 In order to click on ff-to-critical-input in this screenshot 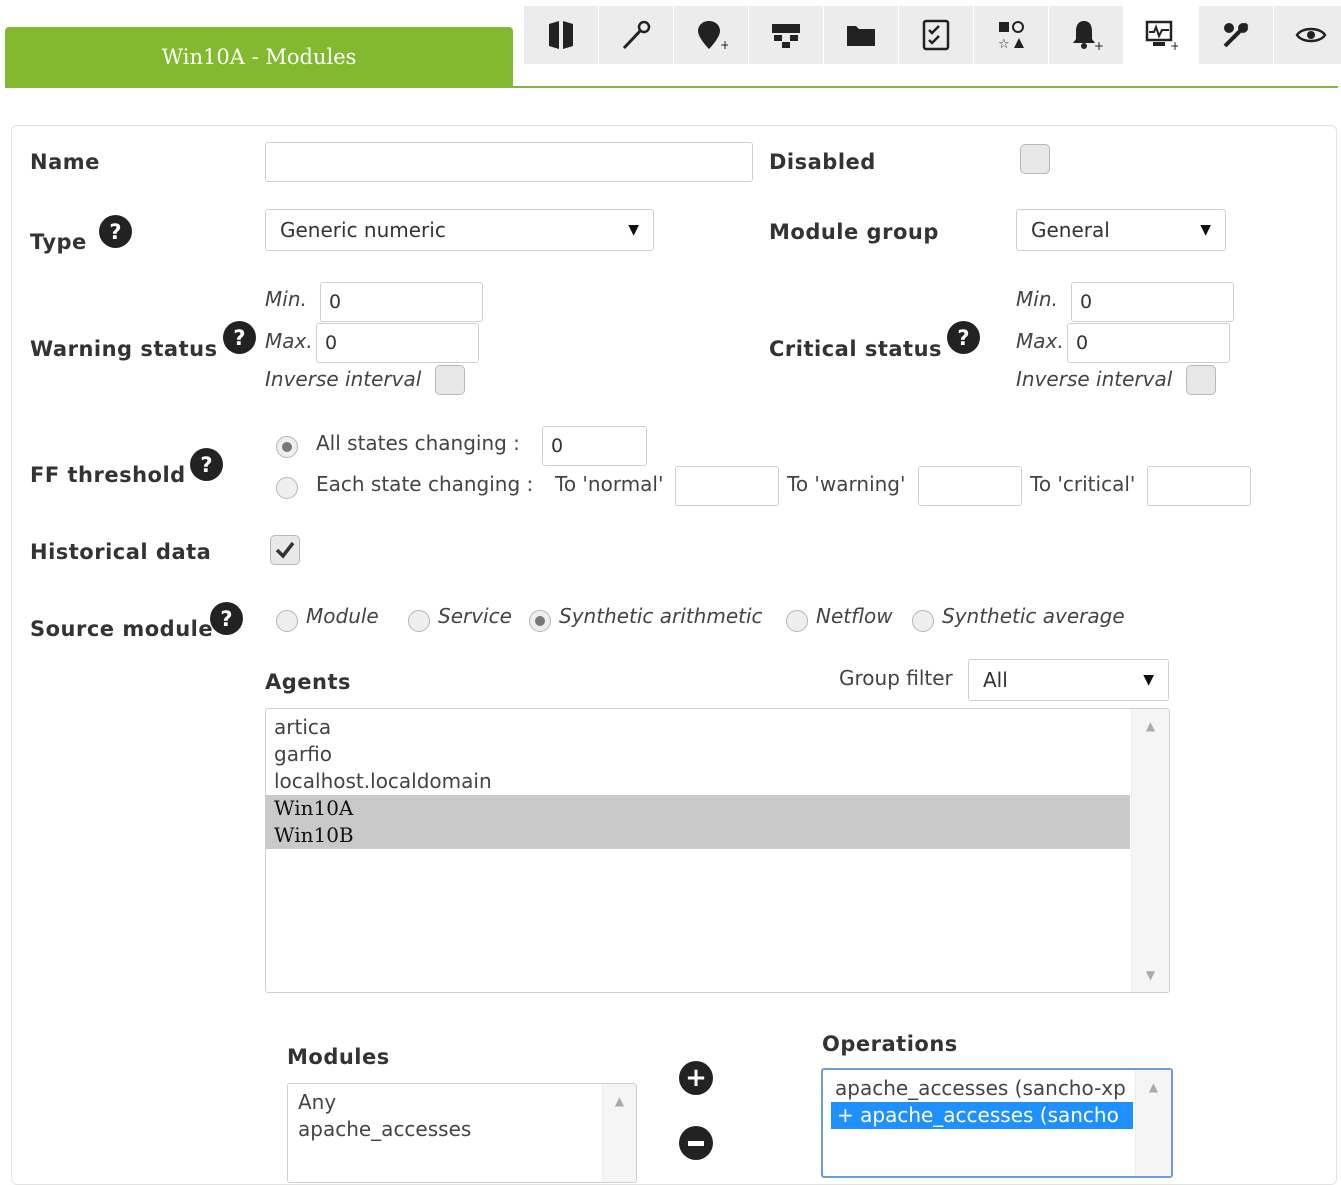, I will do `click(1199, 486)`.